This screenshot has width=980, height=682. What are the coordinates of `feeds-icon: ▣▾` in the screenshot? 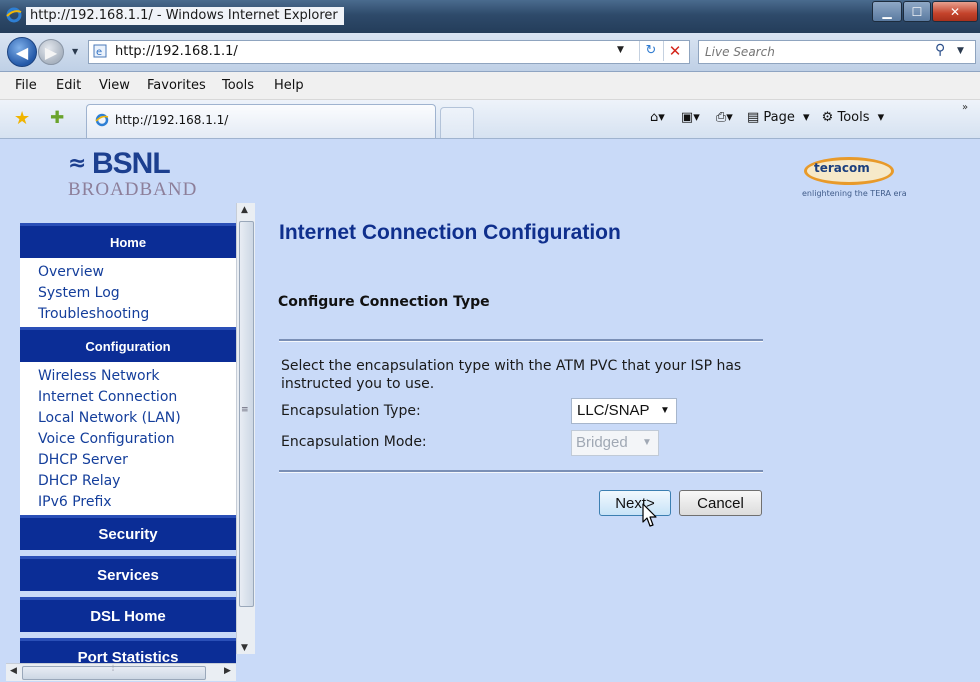 It's located at (690, 117).